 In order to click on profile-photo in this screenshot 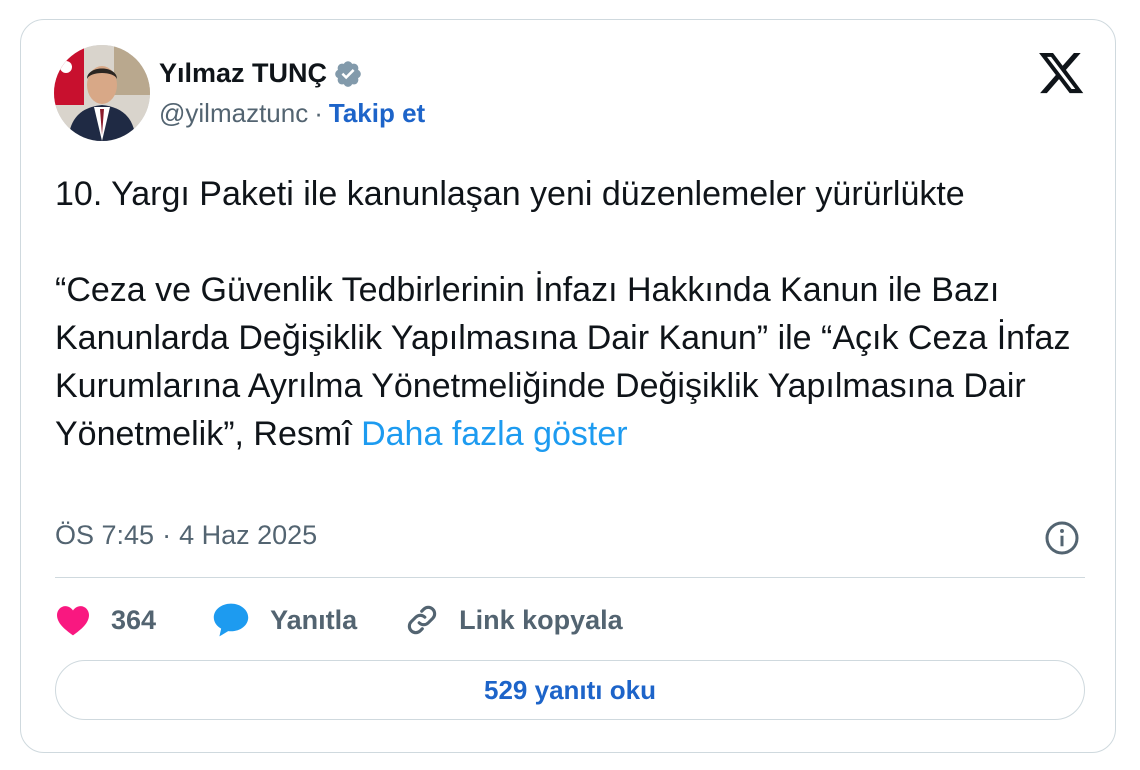, I will do `click(102, 93)`.